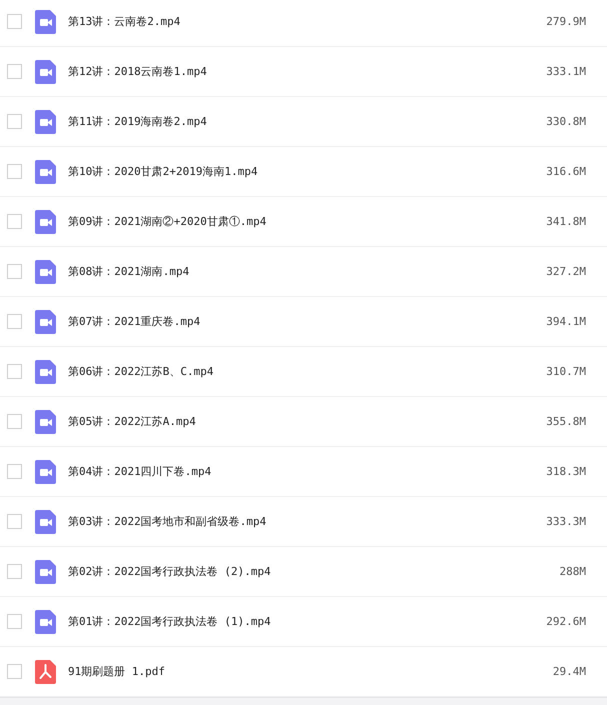  What do you see at coordinates (138, 71) in the screenshot?
I see `file-name: 第12讲：2018云南卷1.mp4` at bounding box center [138, 71].